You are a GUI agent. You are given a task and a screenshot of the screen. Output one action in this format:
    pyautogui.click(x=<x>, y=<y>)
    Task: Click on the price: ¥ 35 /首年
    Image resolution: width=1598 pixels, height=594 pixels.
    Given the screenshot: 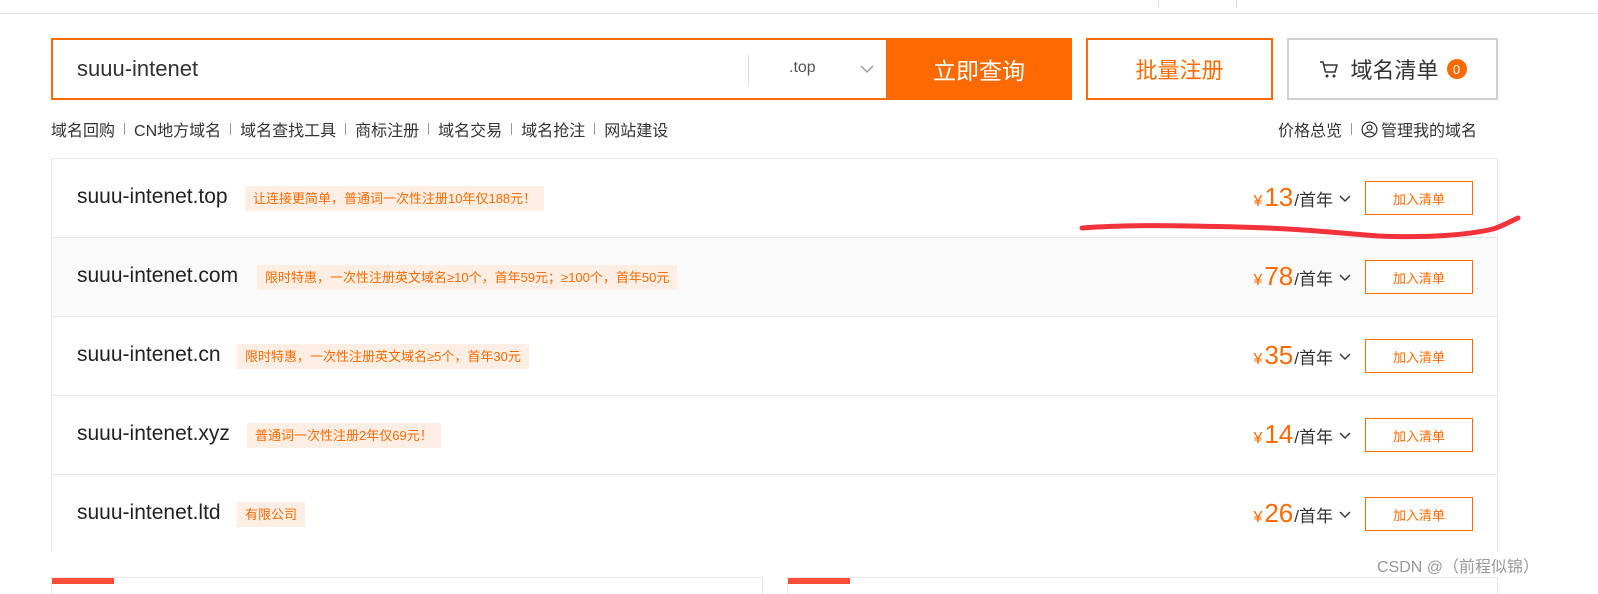 What is the action you would take?
    pyautogui.click(x=1302, y=356)
    